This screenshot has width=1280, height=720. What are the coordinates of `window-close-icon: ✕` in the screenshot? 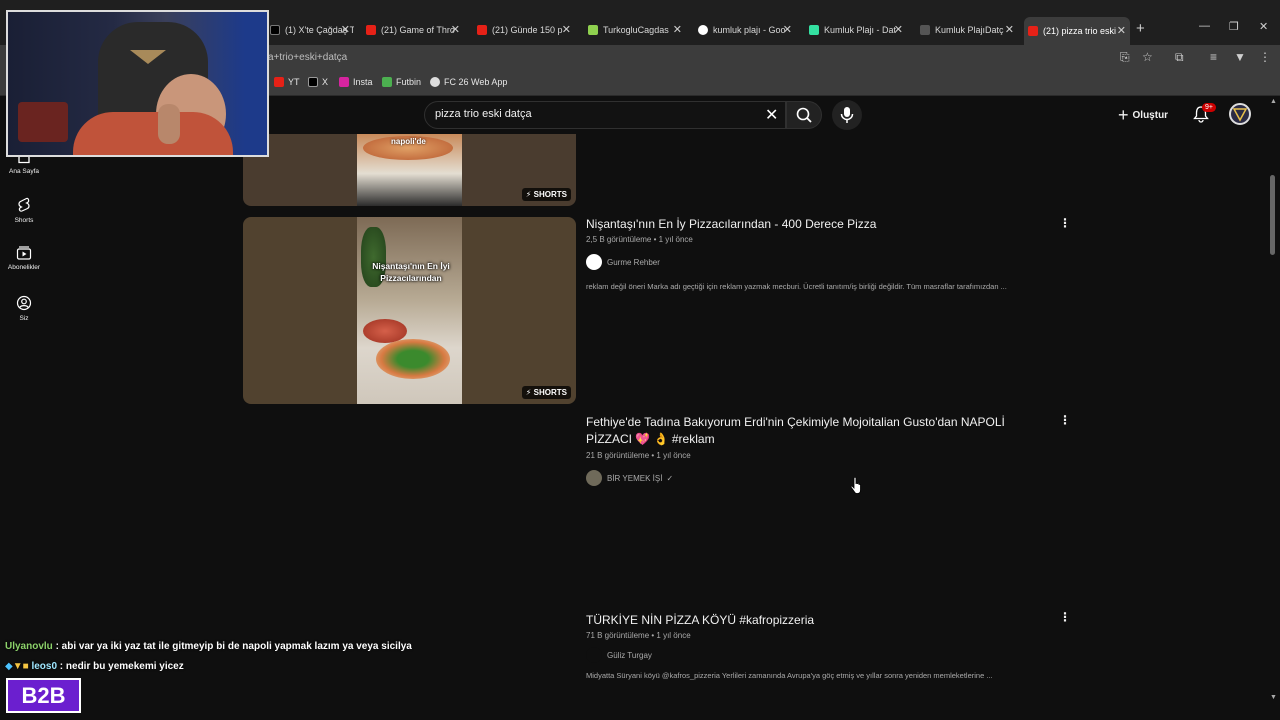 It's located at (1263, 26).